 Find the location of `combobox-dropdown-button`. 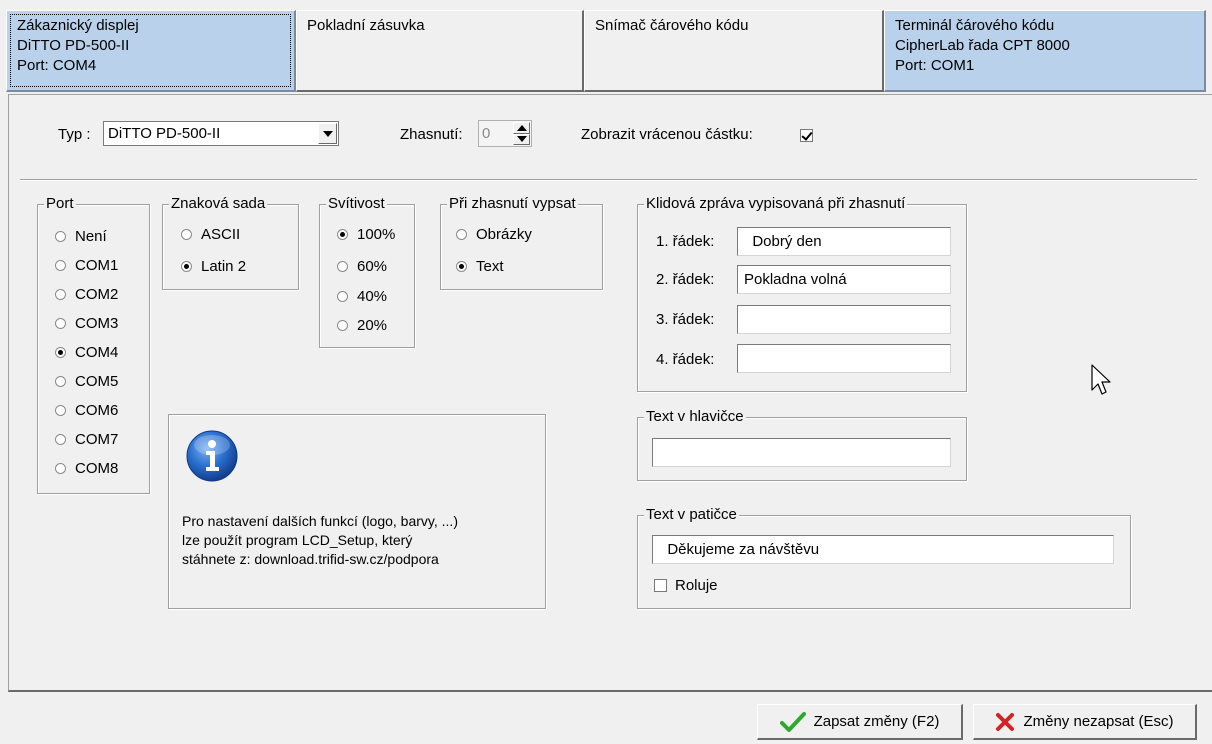

combobox-dropdown-button is located at coordinates (327, 133).